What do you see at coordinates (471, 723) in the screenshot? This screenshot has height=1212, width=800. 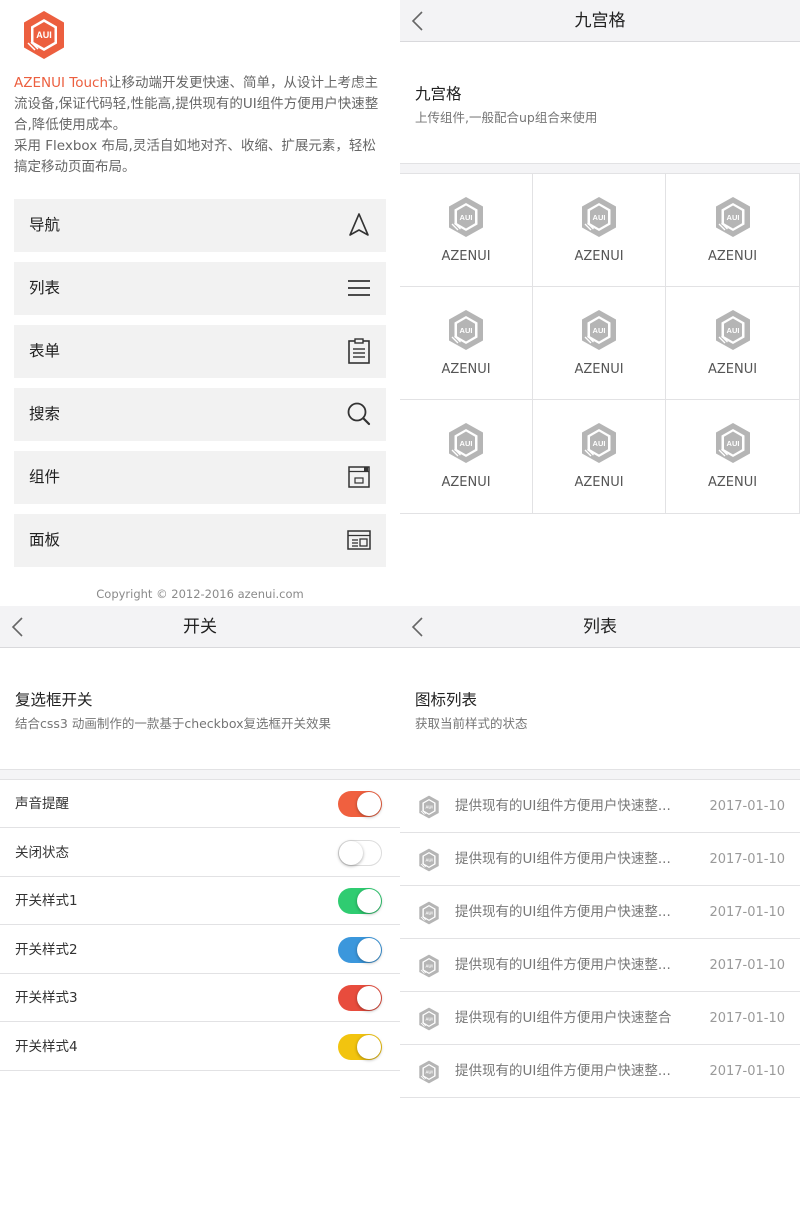 I see `section-subtitle: 获取当前样式的状态` at bounding box center [471, 723].